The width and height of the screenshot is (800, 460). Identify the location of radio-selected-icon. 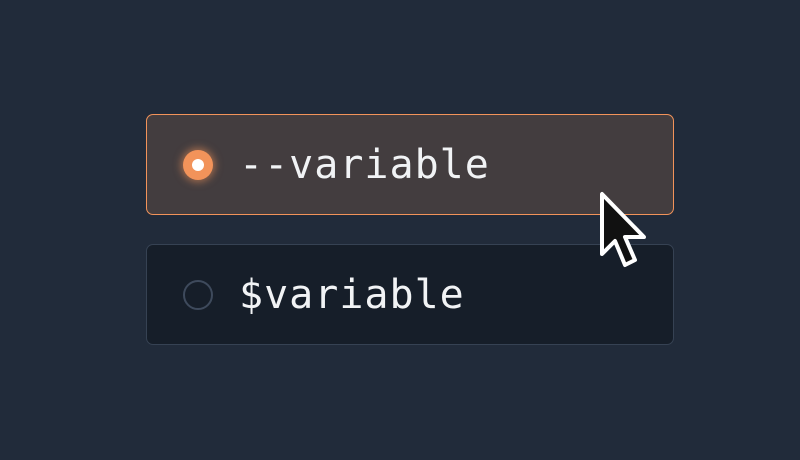
(198, 164).